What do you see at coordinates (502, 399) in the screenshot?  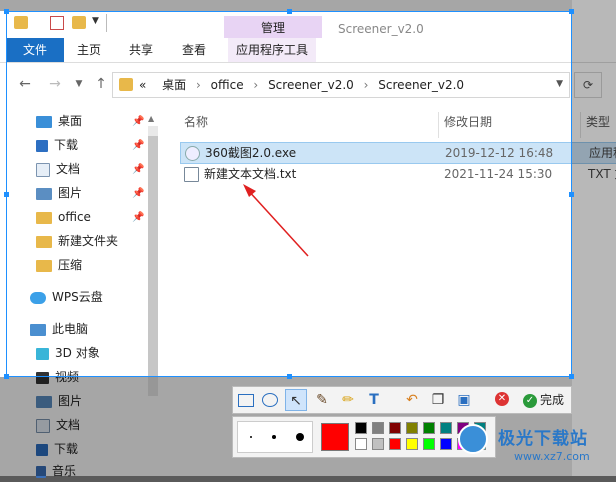 I see `cancel-icon: ✕` at bounding box center [502, 399].